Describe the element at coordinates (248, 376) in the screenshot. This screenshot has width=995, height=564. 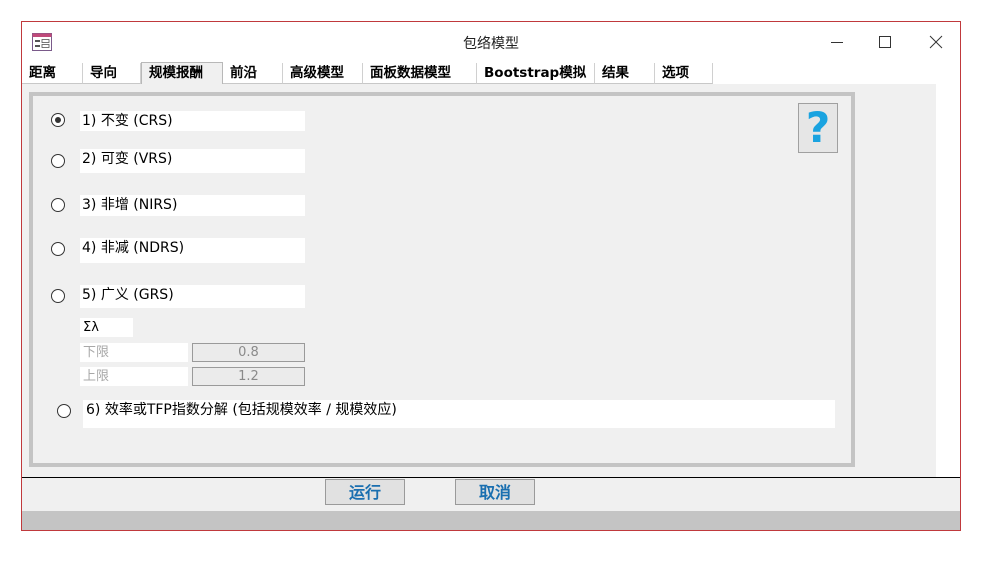
I see `upper-bound-input: 1.2` at that location.